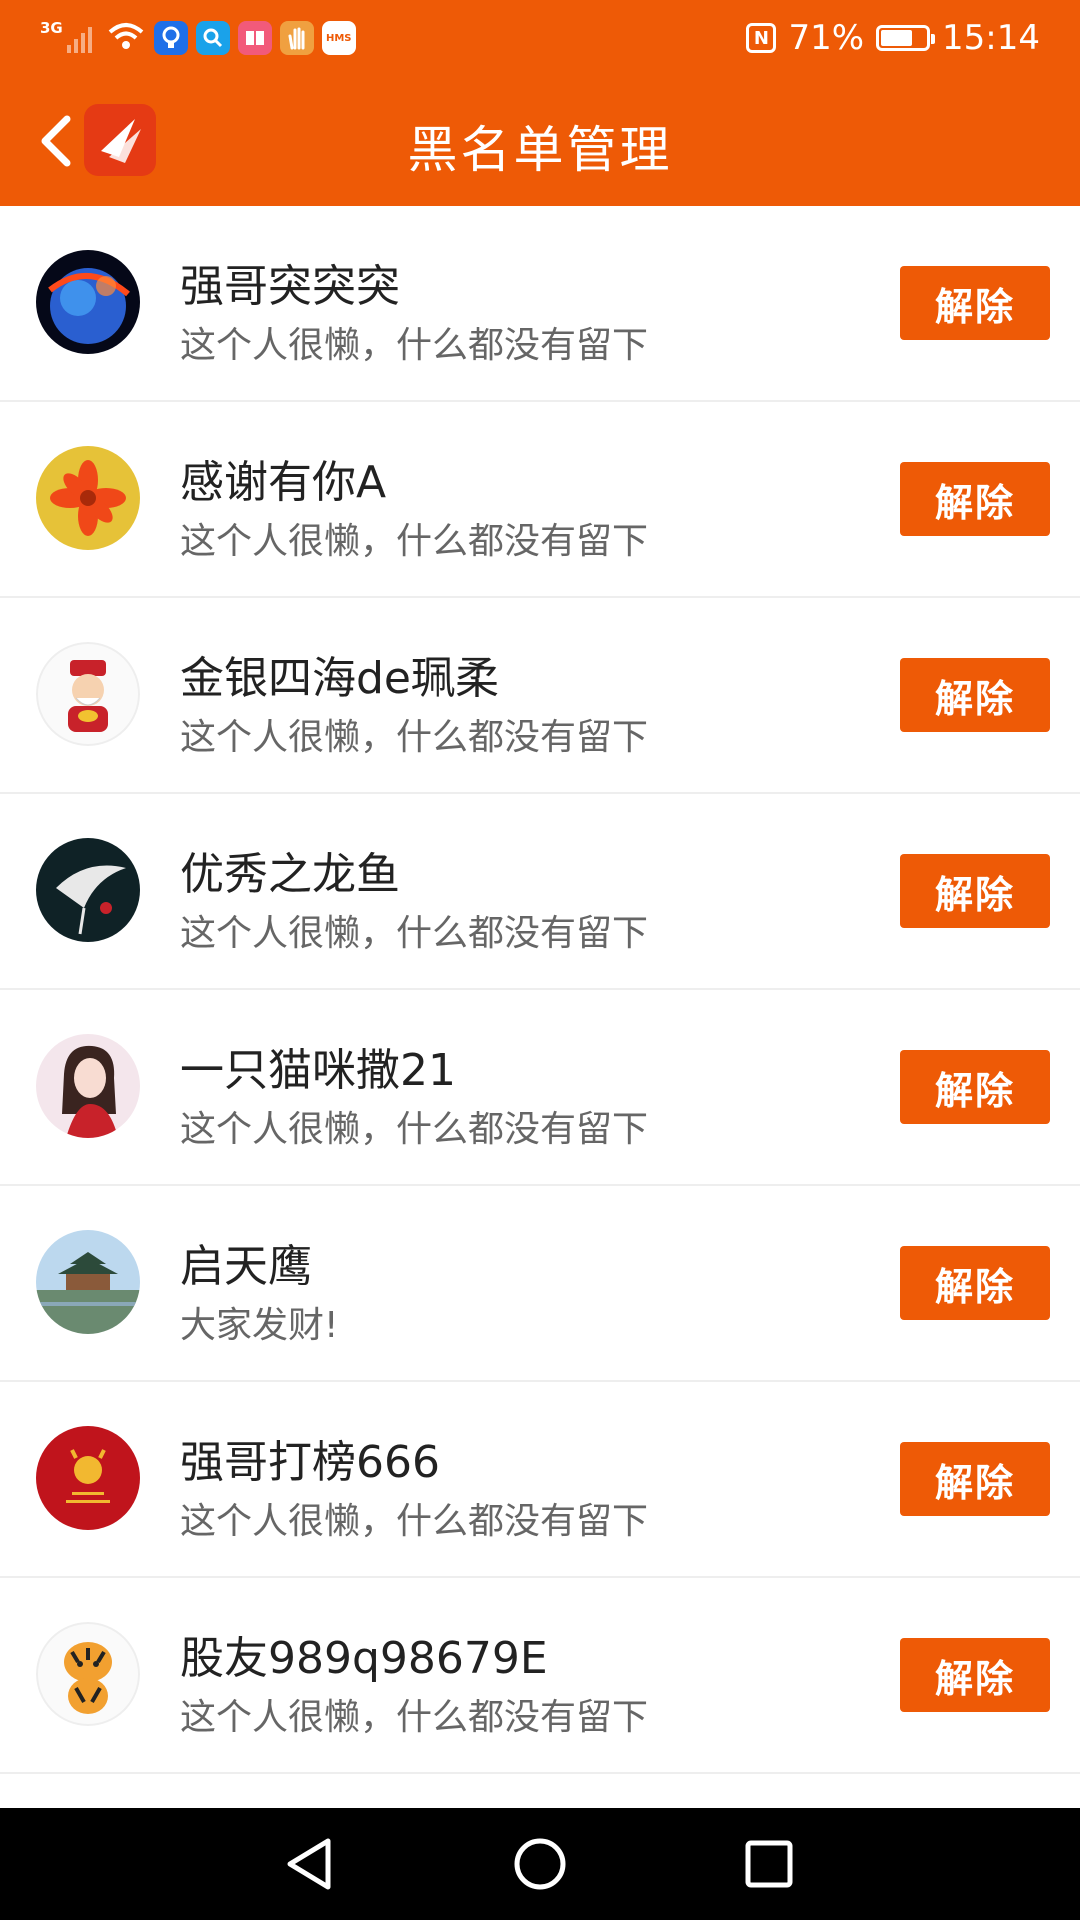 The image size is (1080, 1920). Describe the element at coordinates (290, 286) in the screenshot. I see `user-name: 强哥突突突` at that location.